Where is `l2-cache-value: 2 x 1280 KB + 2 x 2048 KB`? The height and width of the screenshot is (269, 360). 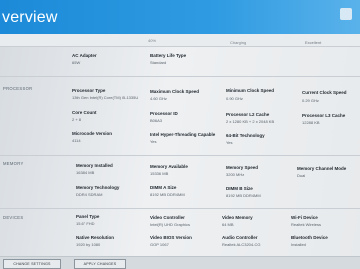
l2-cache-value: 2 x 1280 KB + 2 x 2048 KB is located at coordinates (250, 121).